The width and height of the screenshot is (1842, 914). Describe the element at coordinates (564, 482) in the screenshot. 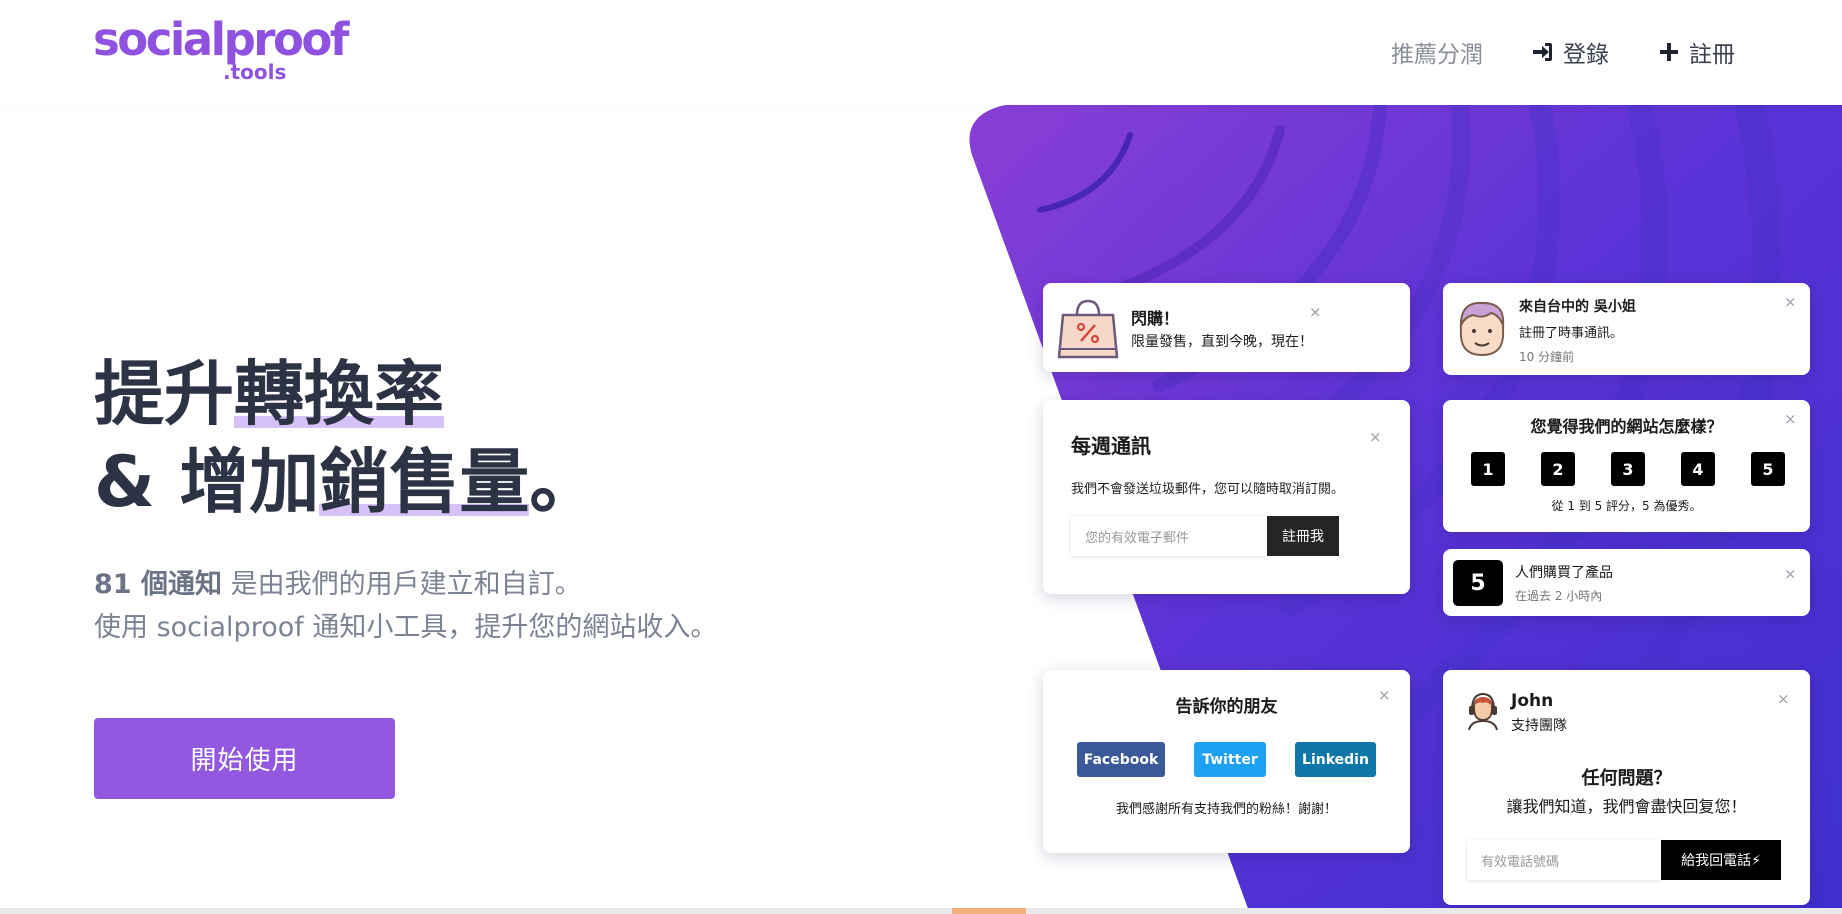

I see `hero-title-post-2: 。` at that location.